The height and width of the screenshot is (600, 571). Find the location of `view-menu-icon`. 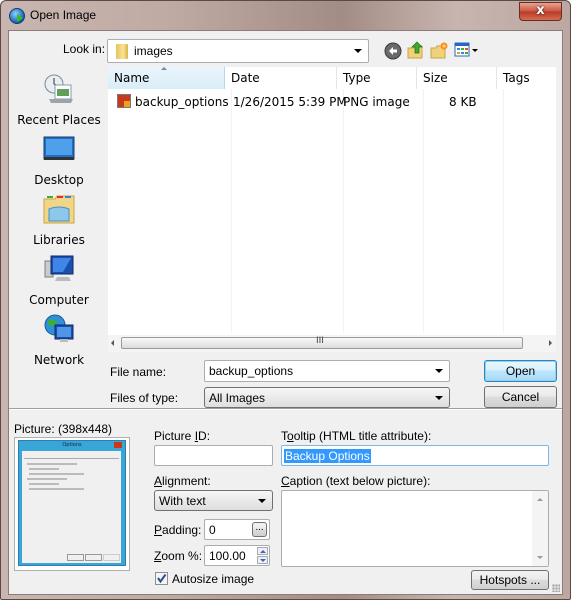

view-menu-icon is located at coordinates (467, 50).